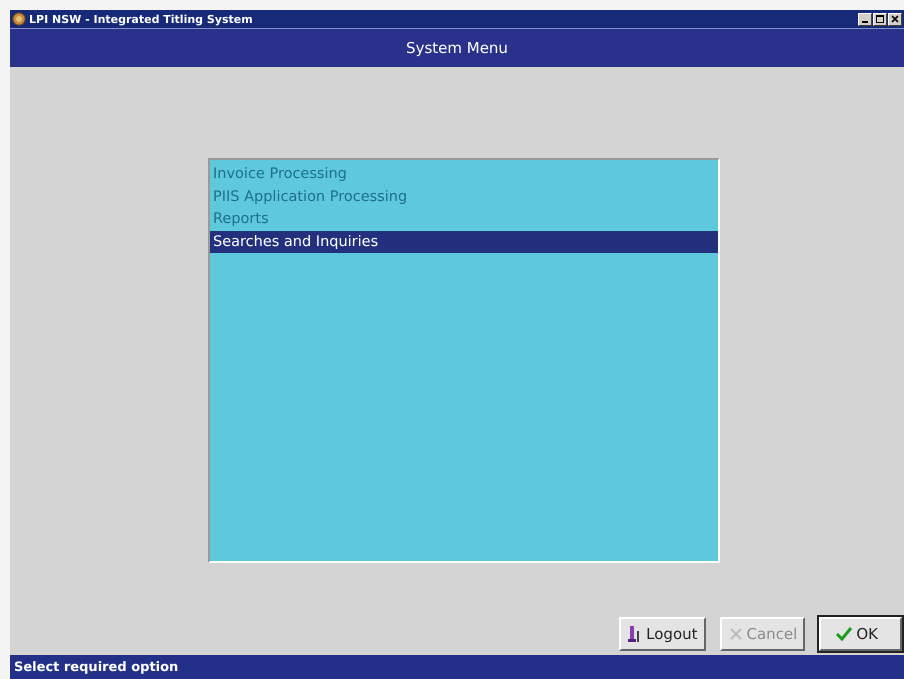  What do you see at coordinates (457, 48) in the screenshot?
I see `header-title: System Menu` at bounding box center [457, 48].